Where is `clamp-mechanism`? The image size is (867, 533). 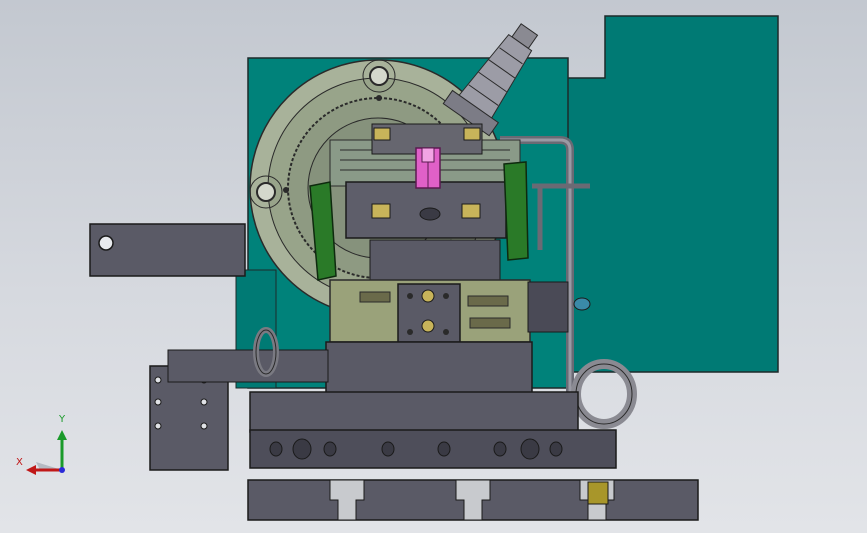 clamp-mechanism is located at coordinates (430, 311).